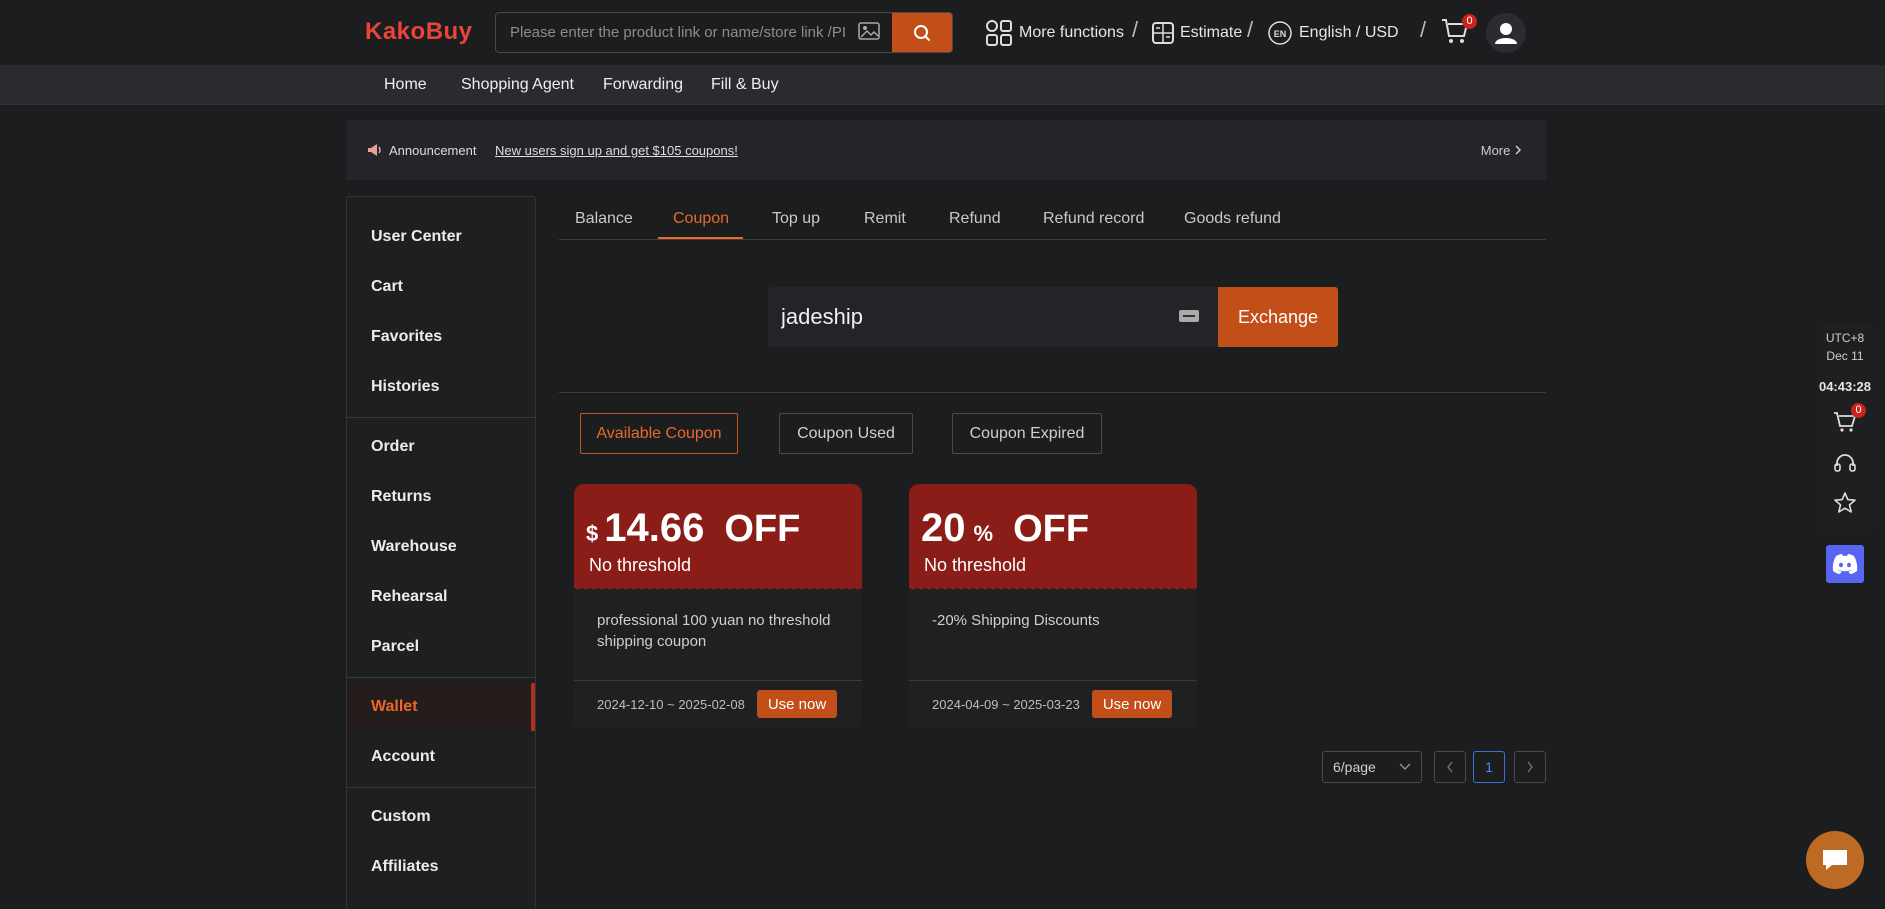 Image resolution: width=1885 pixels, height=909 pixels. Describe the element at coordinates (1016, 620) in the screenshot. I see `coupon-description: -20% Shipping Discounts` at that location.